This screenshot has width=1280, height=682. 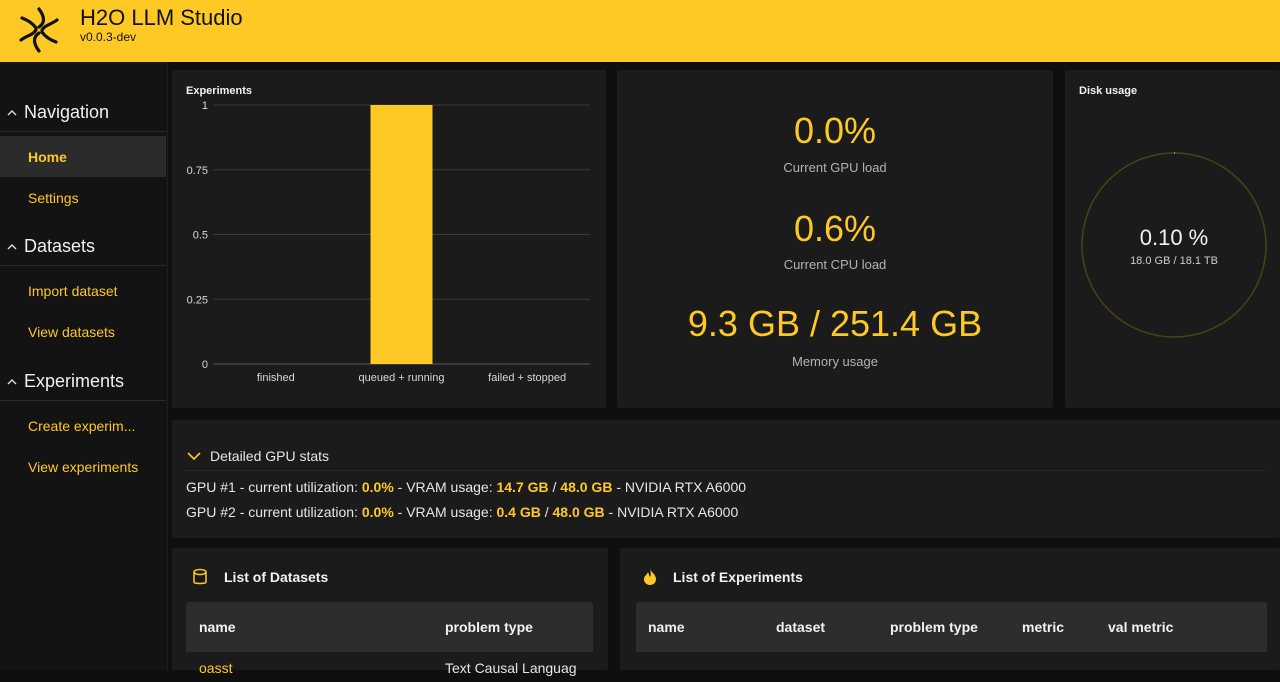 I want to click on gpu-prefix: GPU #1 - current utilization:, so click(x=274, y=487).